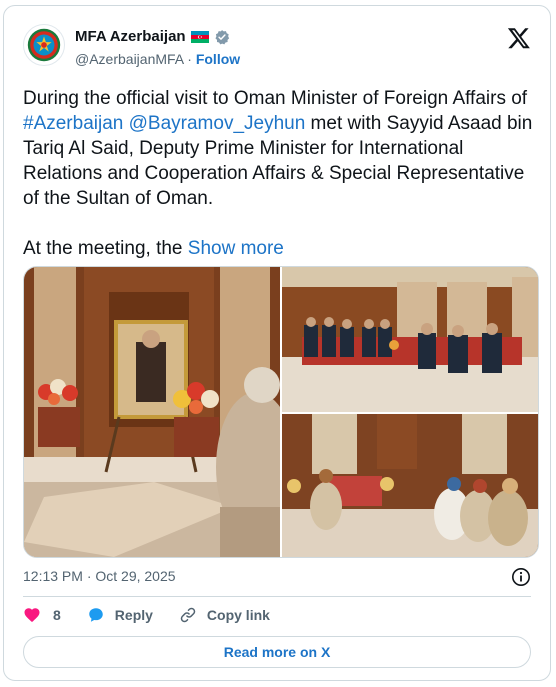 The image size is (556, 687). Describe the element at coordinates (129, 59) in the screenshot. I see `author-handle: @AzerbaijanMFA` at that location.